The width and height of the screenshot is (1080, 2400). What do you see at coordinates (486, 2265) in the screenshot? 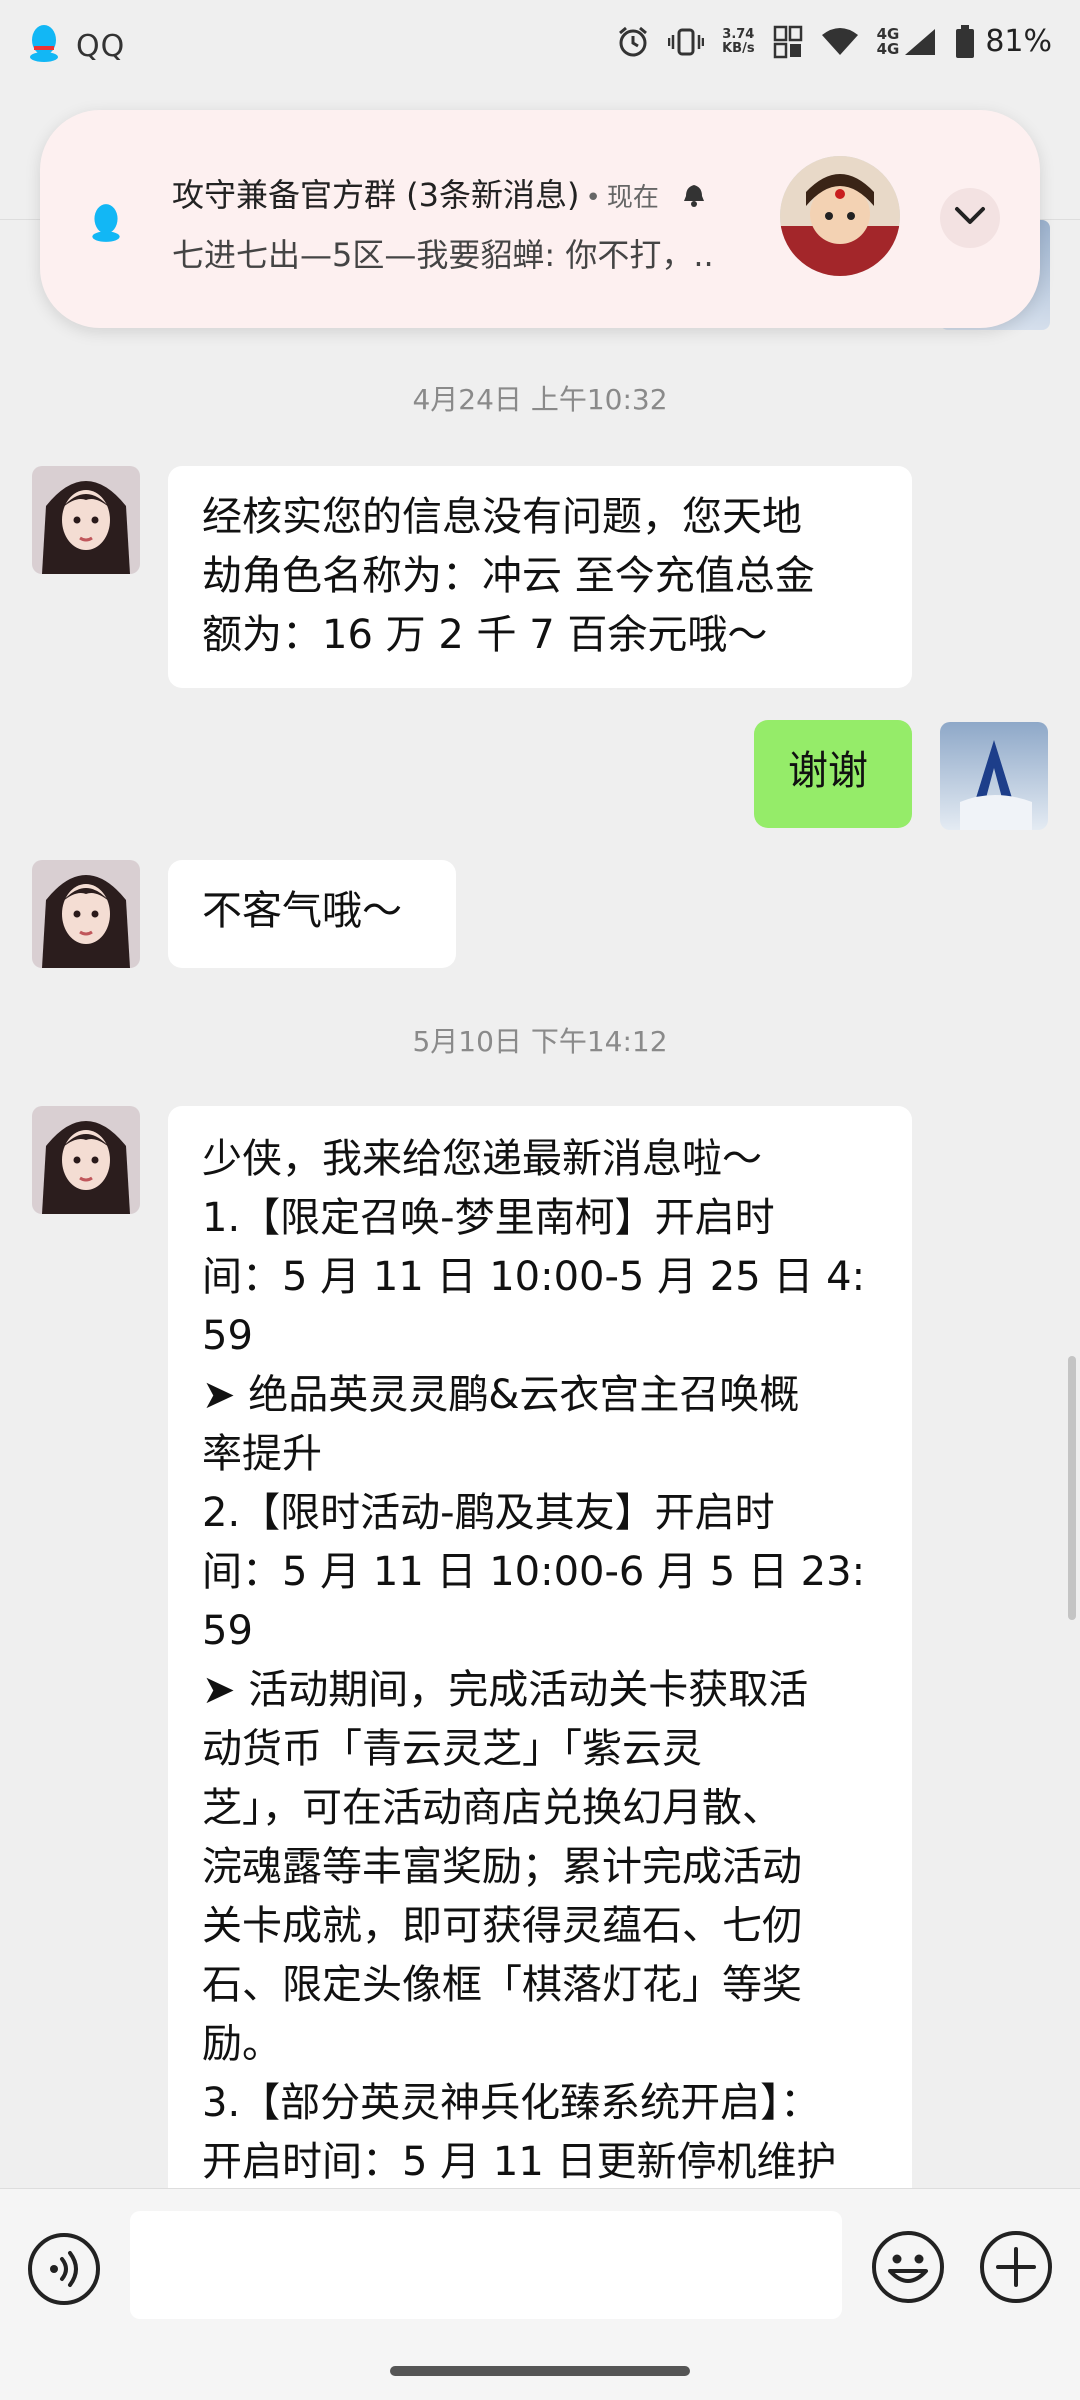
I see `message-input` at bounding box center [486, 2265].